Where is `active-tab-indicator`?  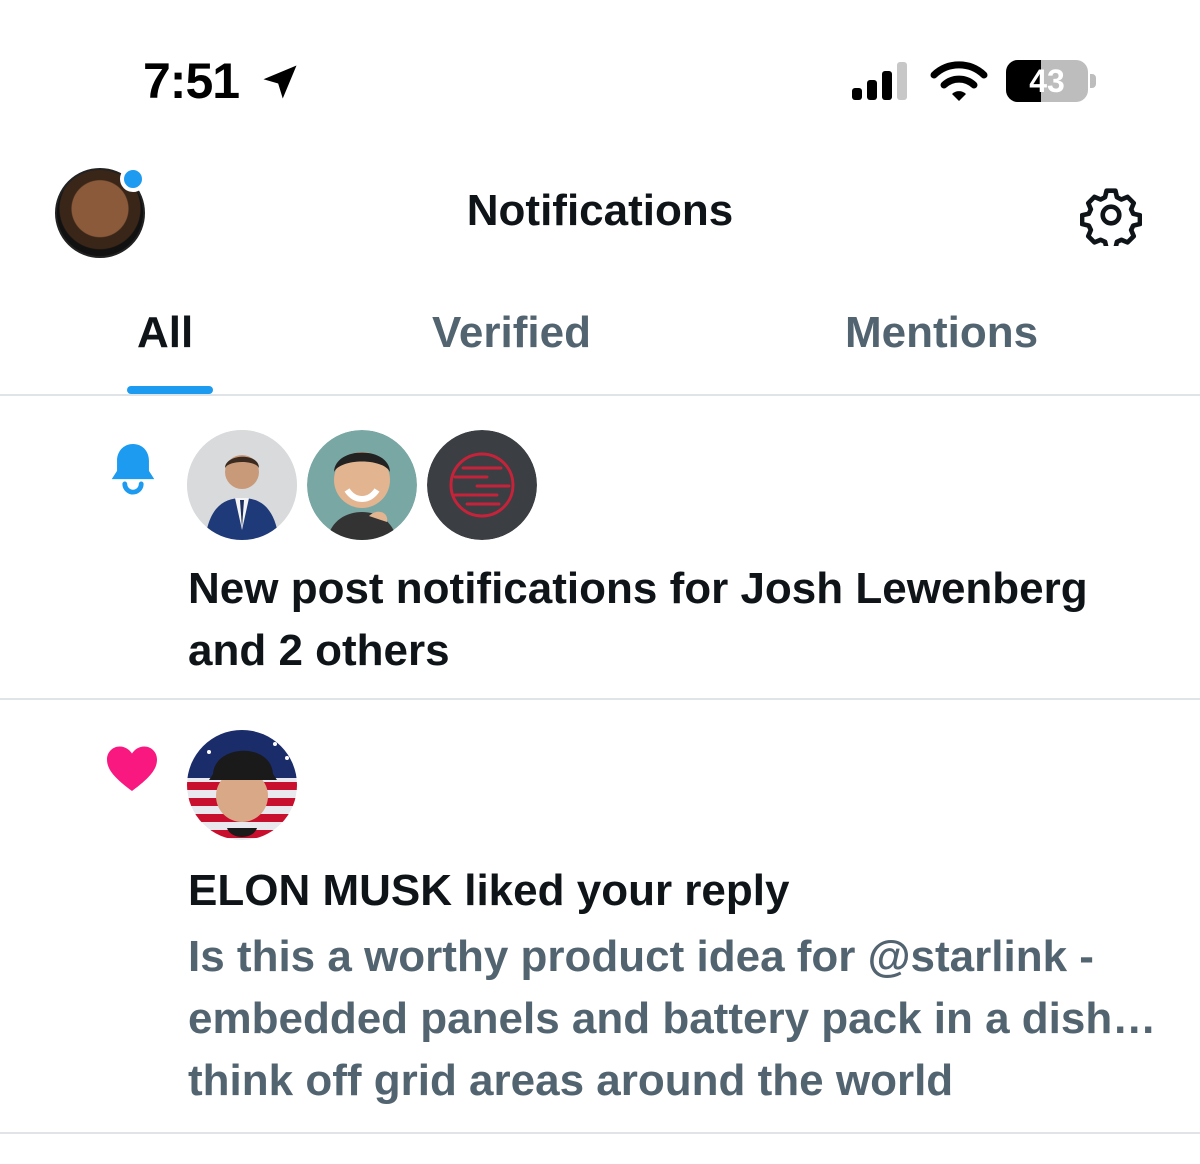 active-tab-indicator is located at coordinates (170, 390).